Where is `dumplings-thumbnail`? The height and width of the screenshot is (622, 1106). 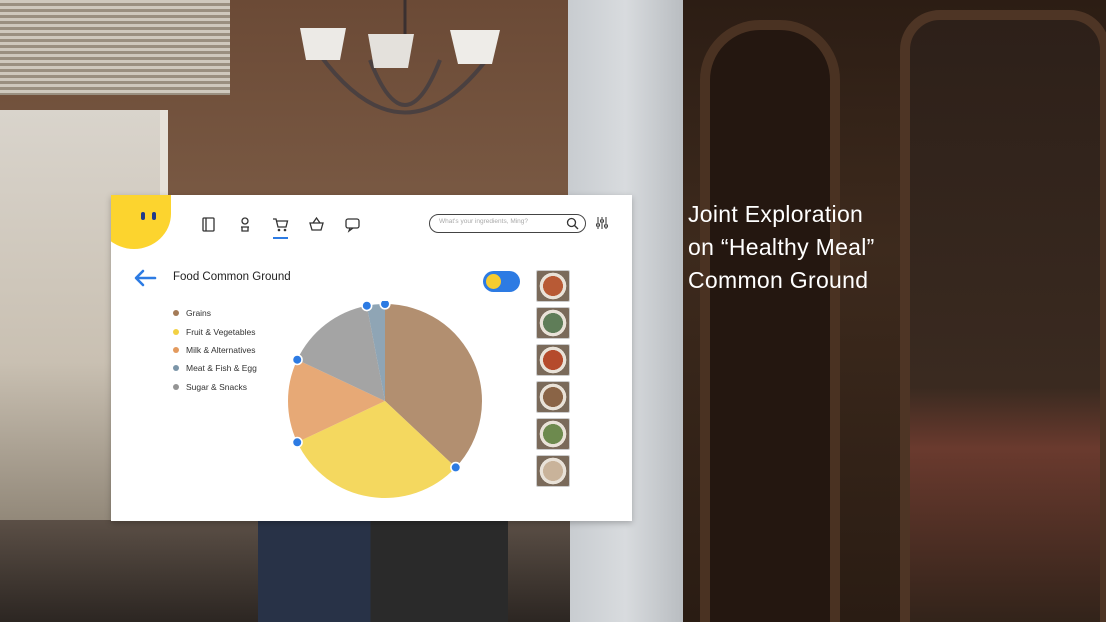
dumplings-thumbnail is located at coordinates (553, 471).